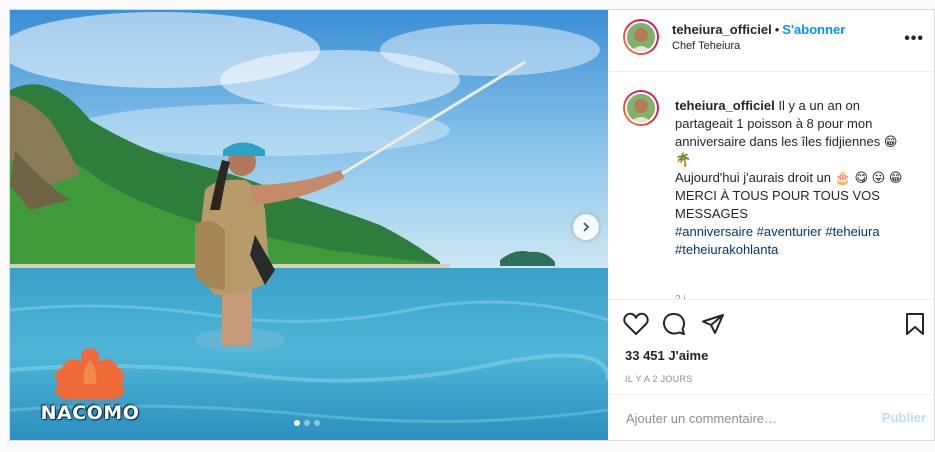  I want to click on chevron-right-icon, so click(586, 227).